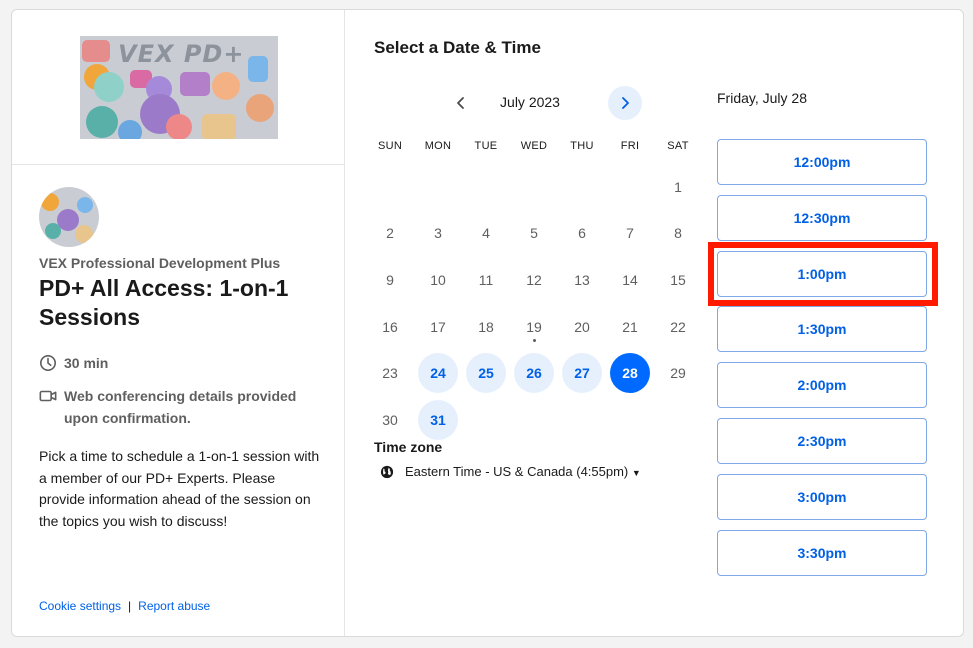  Describe the element at coordinates (582, 233) in the screenshot. I see `calendar-day-6: 6` at that location.